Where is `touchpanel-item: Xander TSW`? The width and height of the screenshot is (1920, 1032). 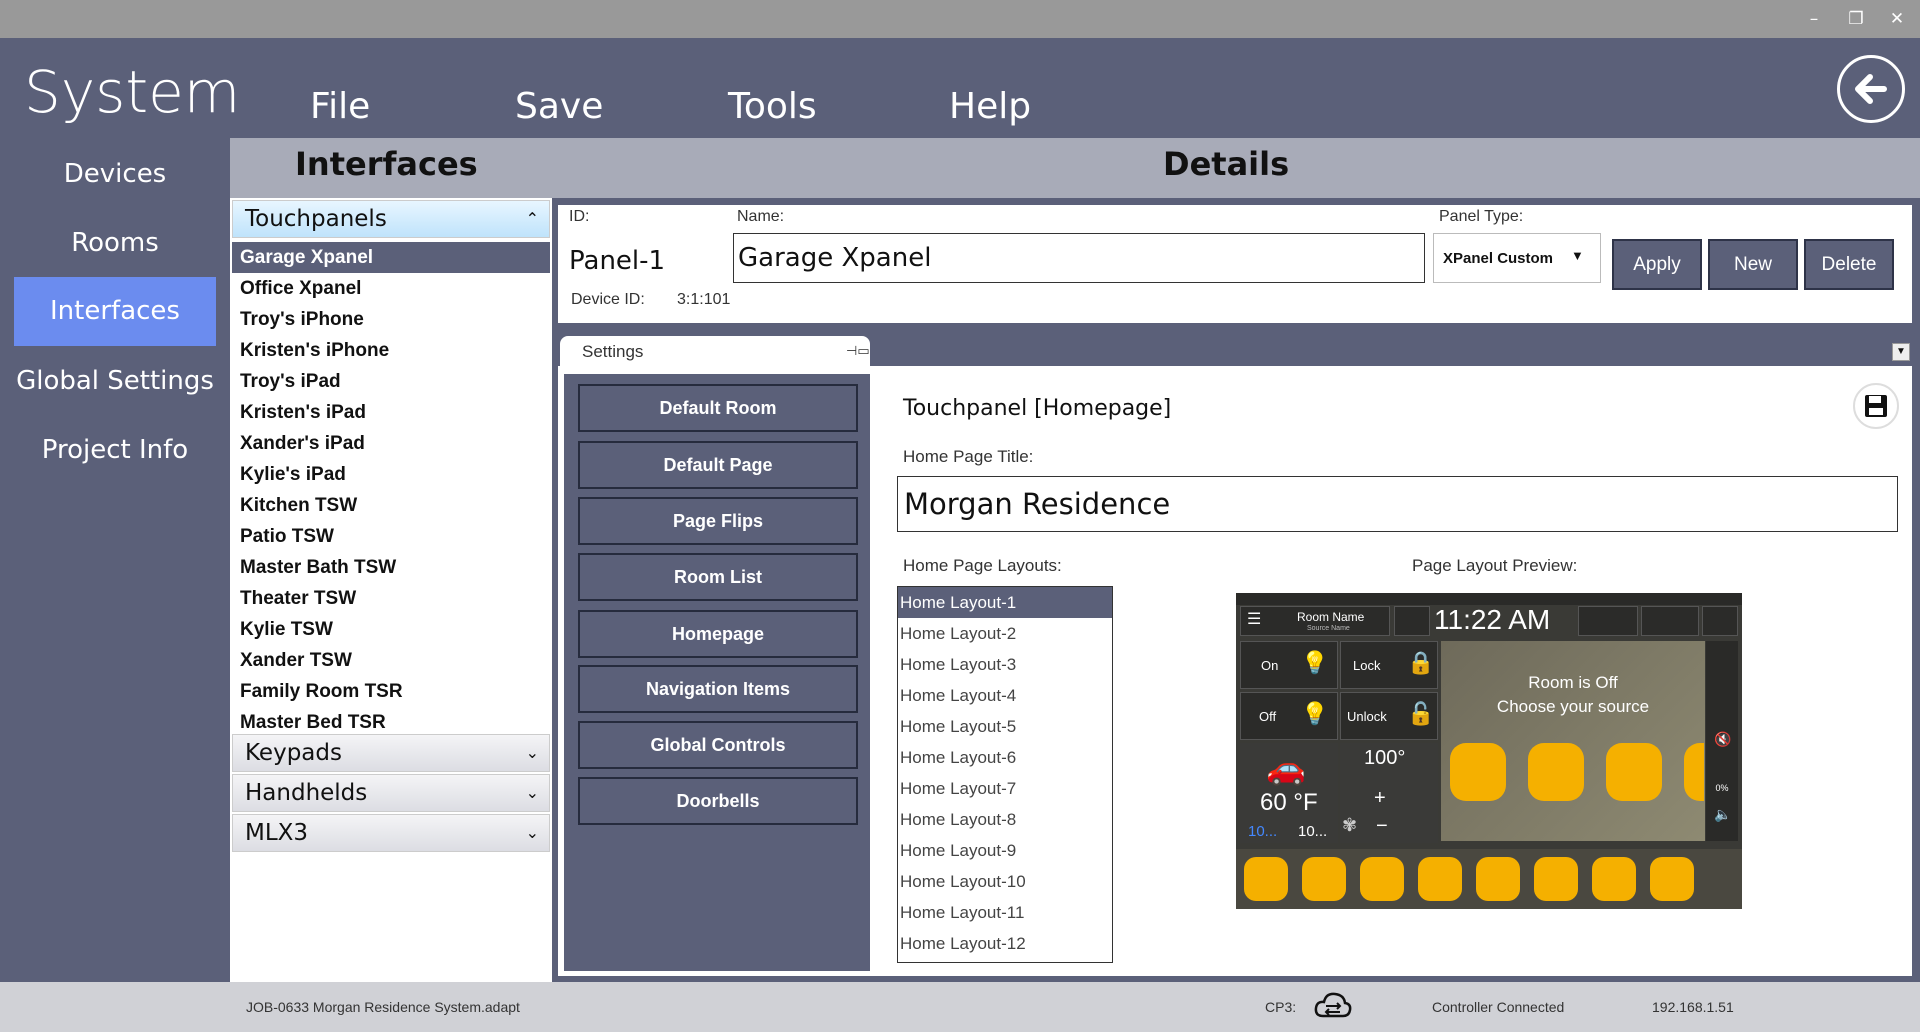 touchpanel-item: Xander TSW is located at coordinates (391, 660).